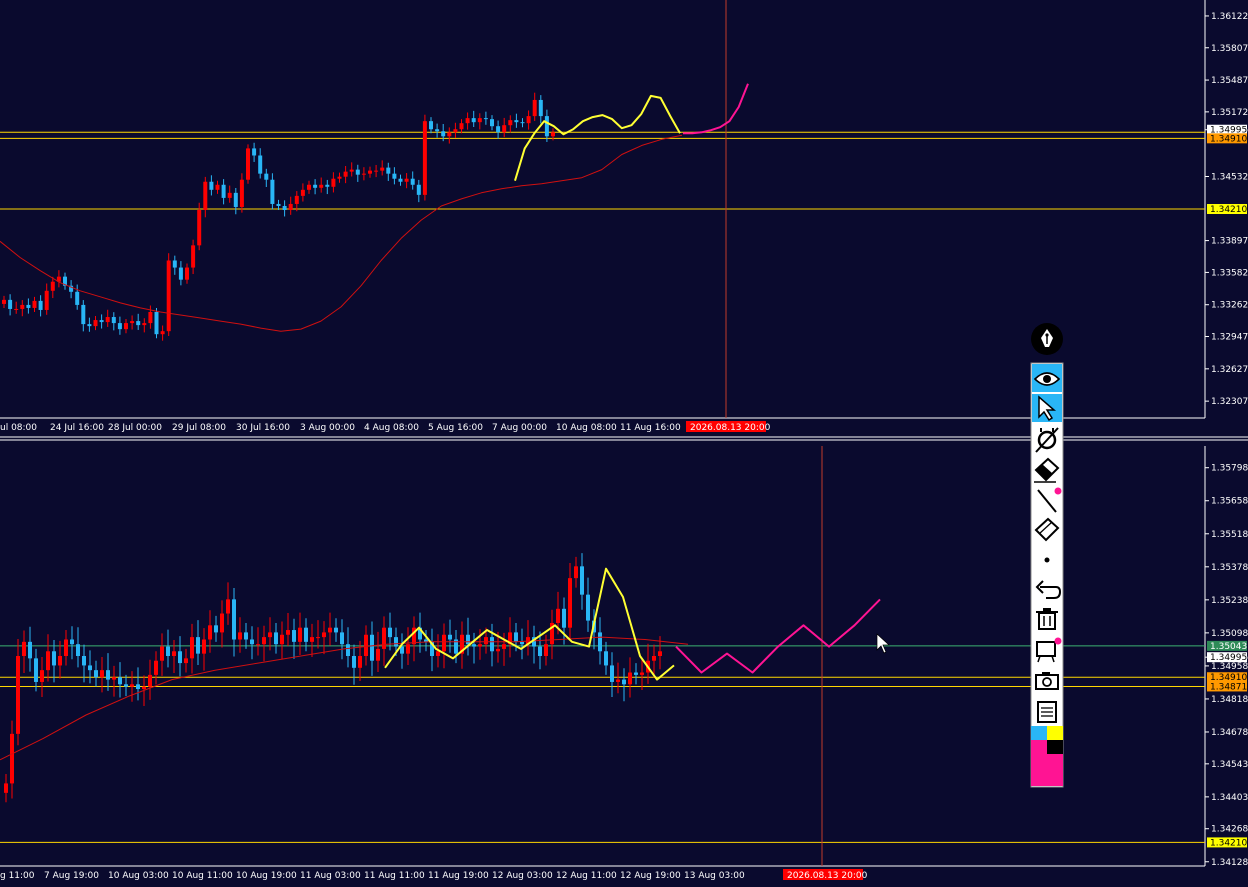 This screenshot has height=887, width=1248. Describe the element at coordinates (1047, 339) in the screenshot. I see `pen-logo-icon` at that location.